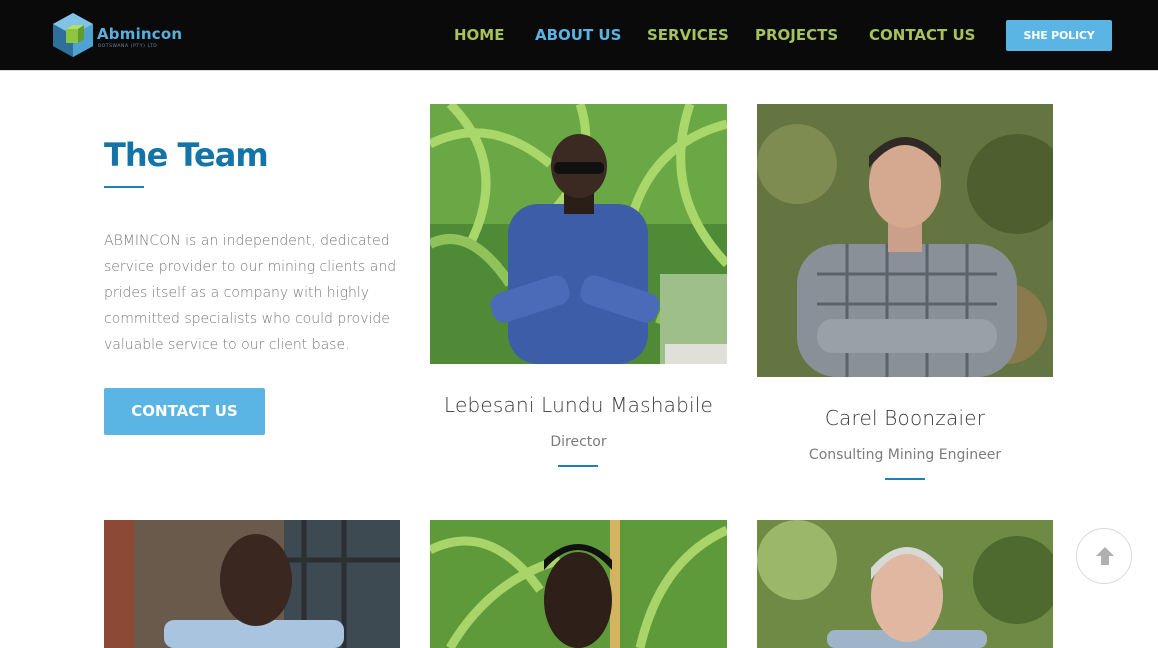  I want to click on cube-logo-icon, so click(73, 35).